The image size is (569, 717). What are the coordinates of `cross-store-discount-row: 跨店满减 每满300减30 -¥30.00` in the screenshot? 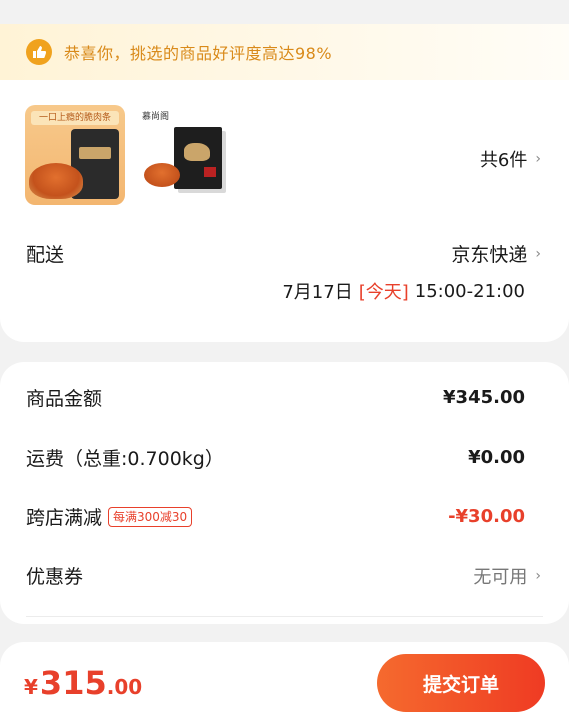 It's located at (275, 516).